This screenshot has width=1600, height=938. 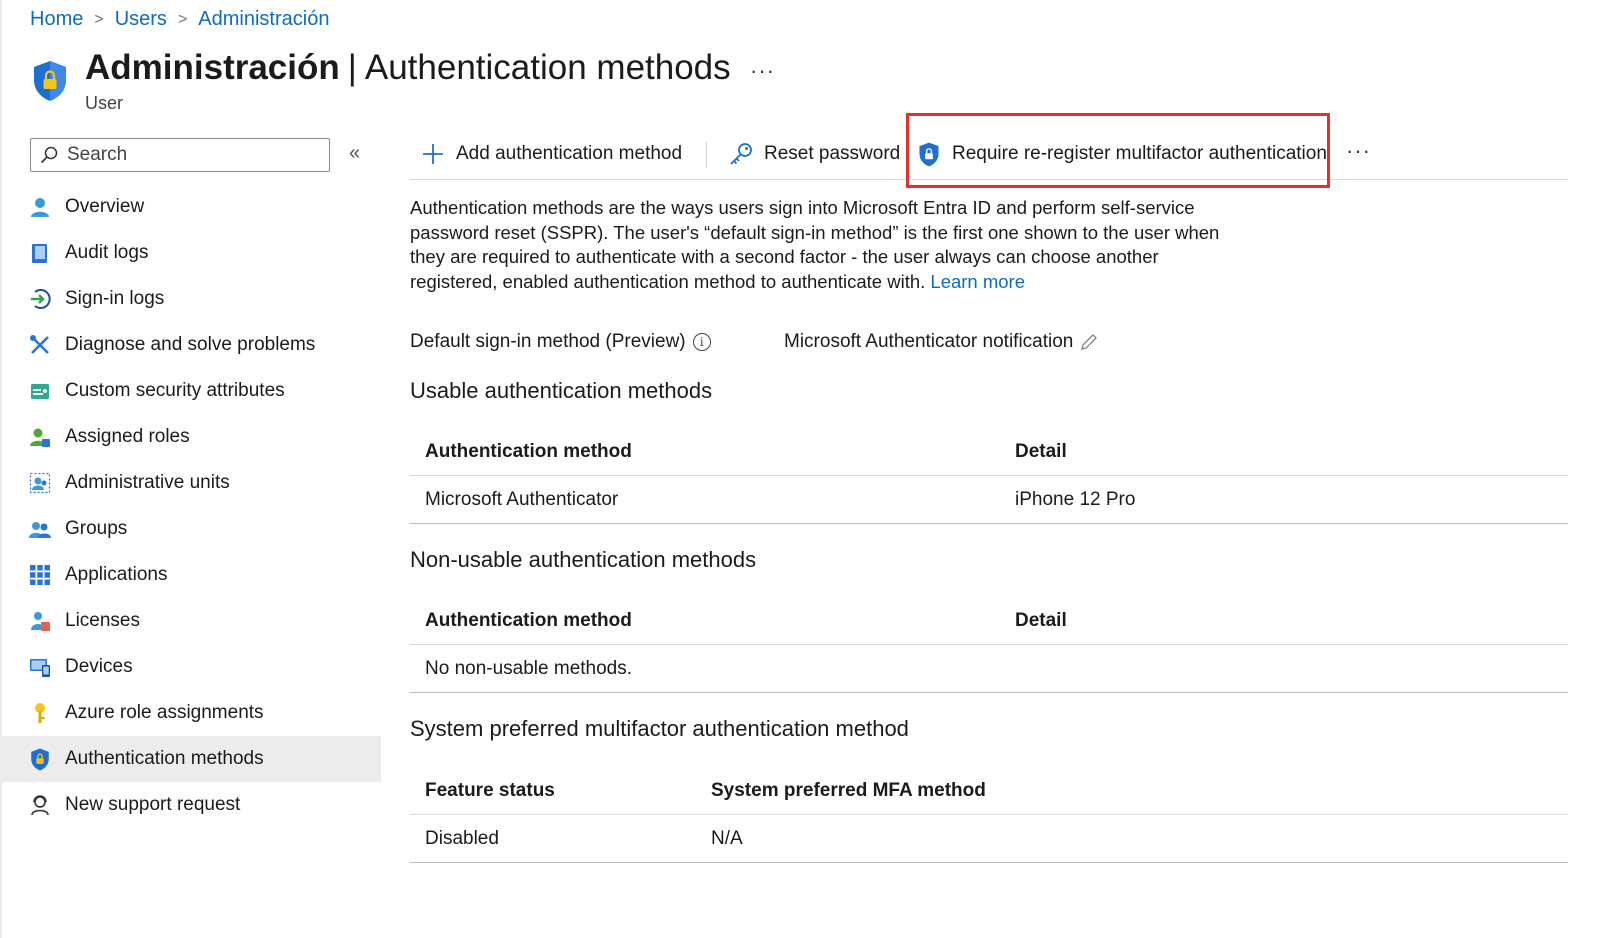 What do you see at coordinates (190, 483) in the screenshot?
I see `sidebar-item-administrative-units: Administrative units` at bounding box center [190, 483].